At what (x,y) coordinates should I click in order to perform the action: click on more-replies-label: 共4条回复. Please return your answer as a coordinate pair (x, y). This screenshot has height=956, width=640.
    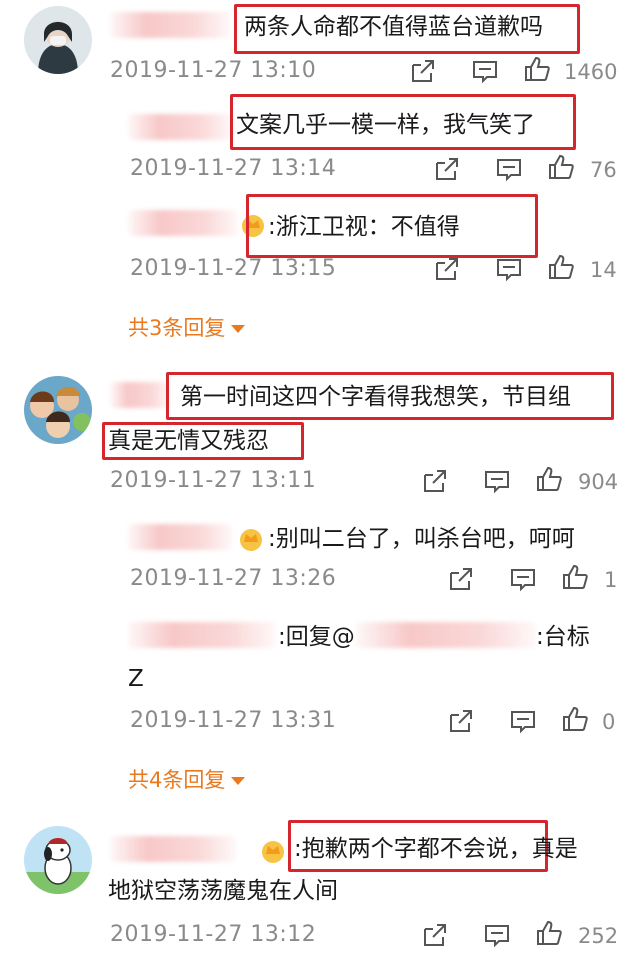
    Looking at the image, I should click on (177, 780).